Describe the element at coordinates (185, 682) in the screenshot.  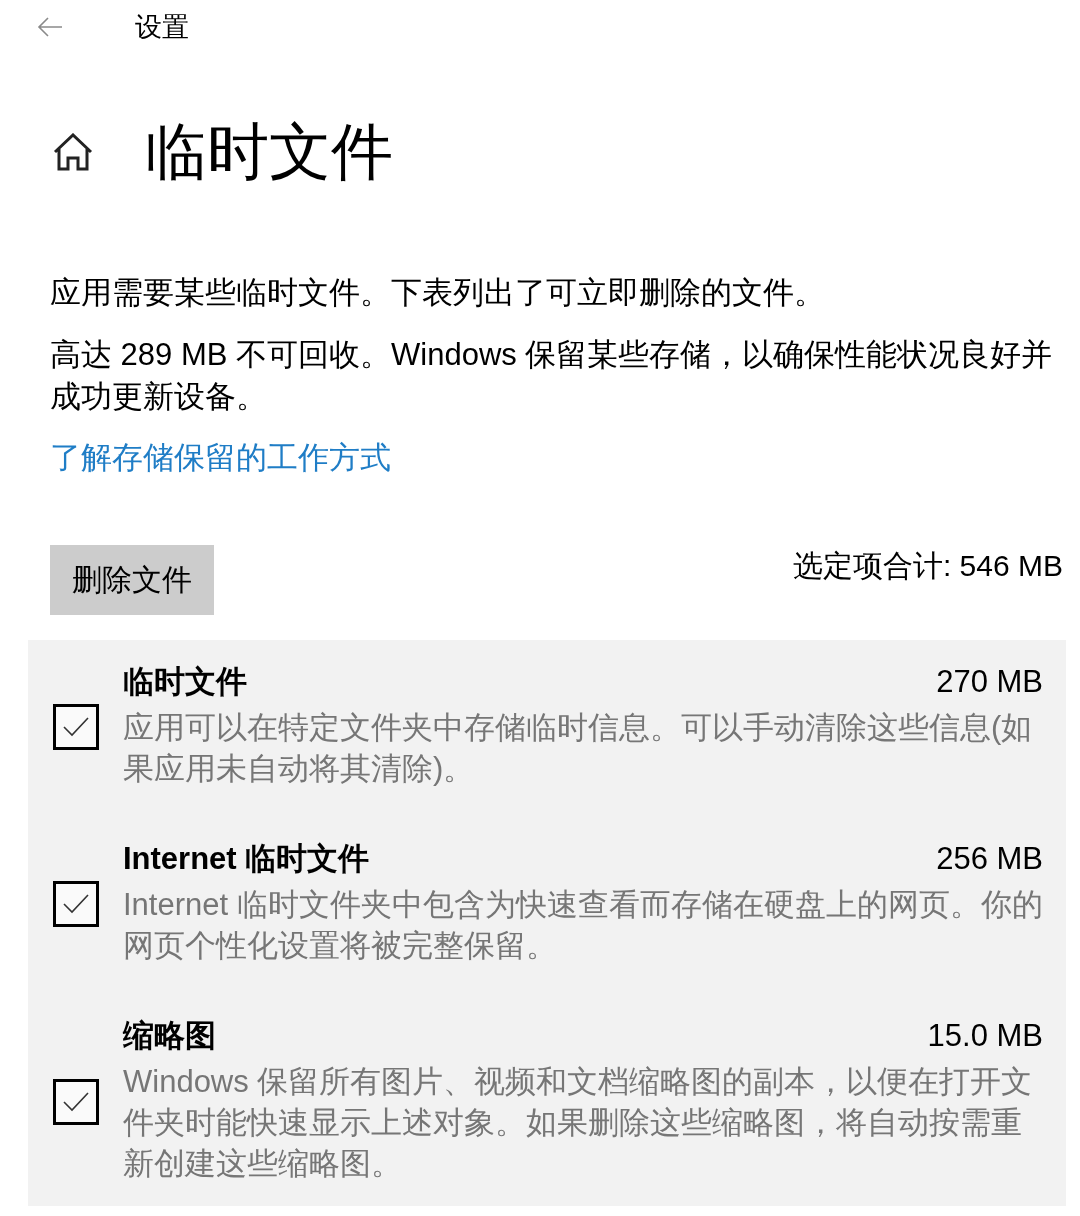
I see `item-title: 临时文件` at that location.